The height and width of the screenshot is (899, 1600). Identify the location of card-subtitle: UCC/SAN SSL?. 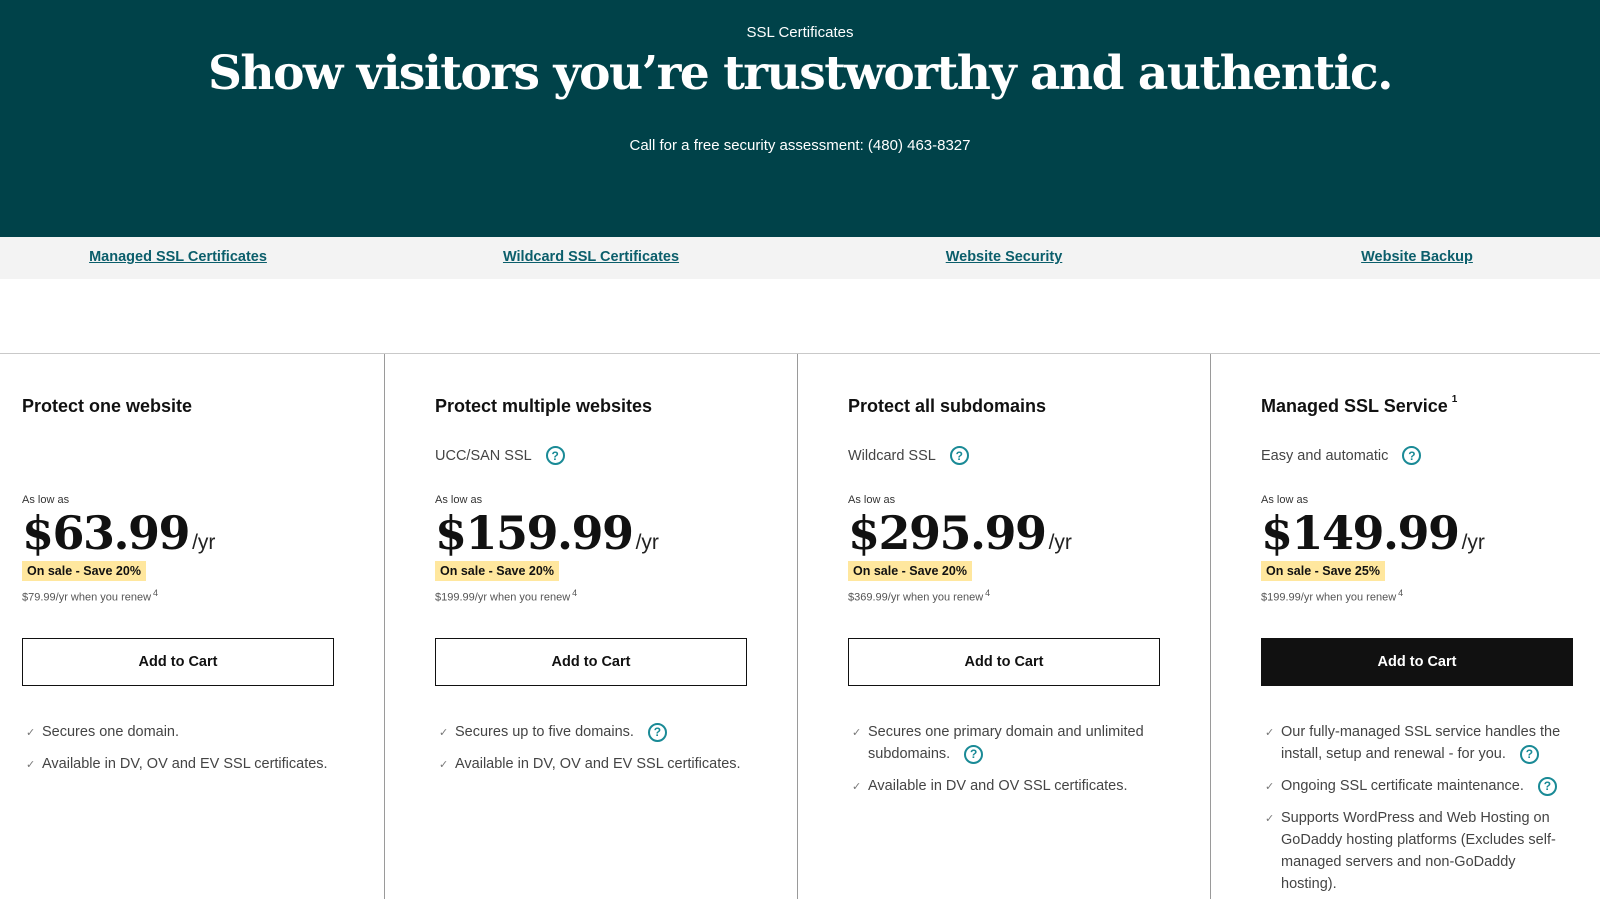
(500, 455).